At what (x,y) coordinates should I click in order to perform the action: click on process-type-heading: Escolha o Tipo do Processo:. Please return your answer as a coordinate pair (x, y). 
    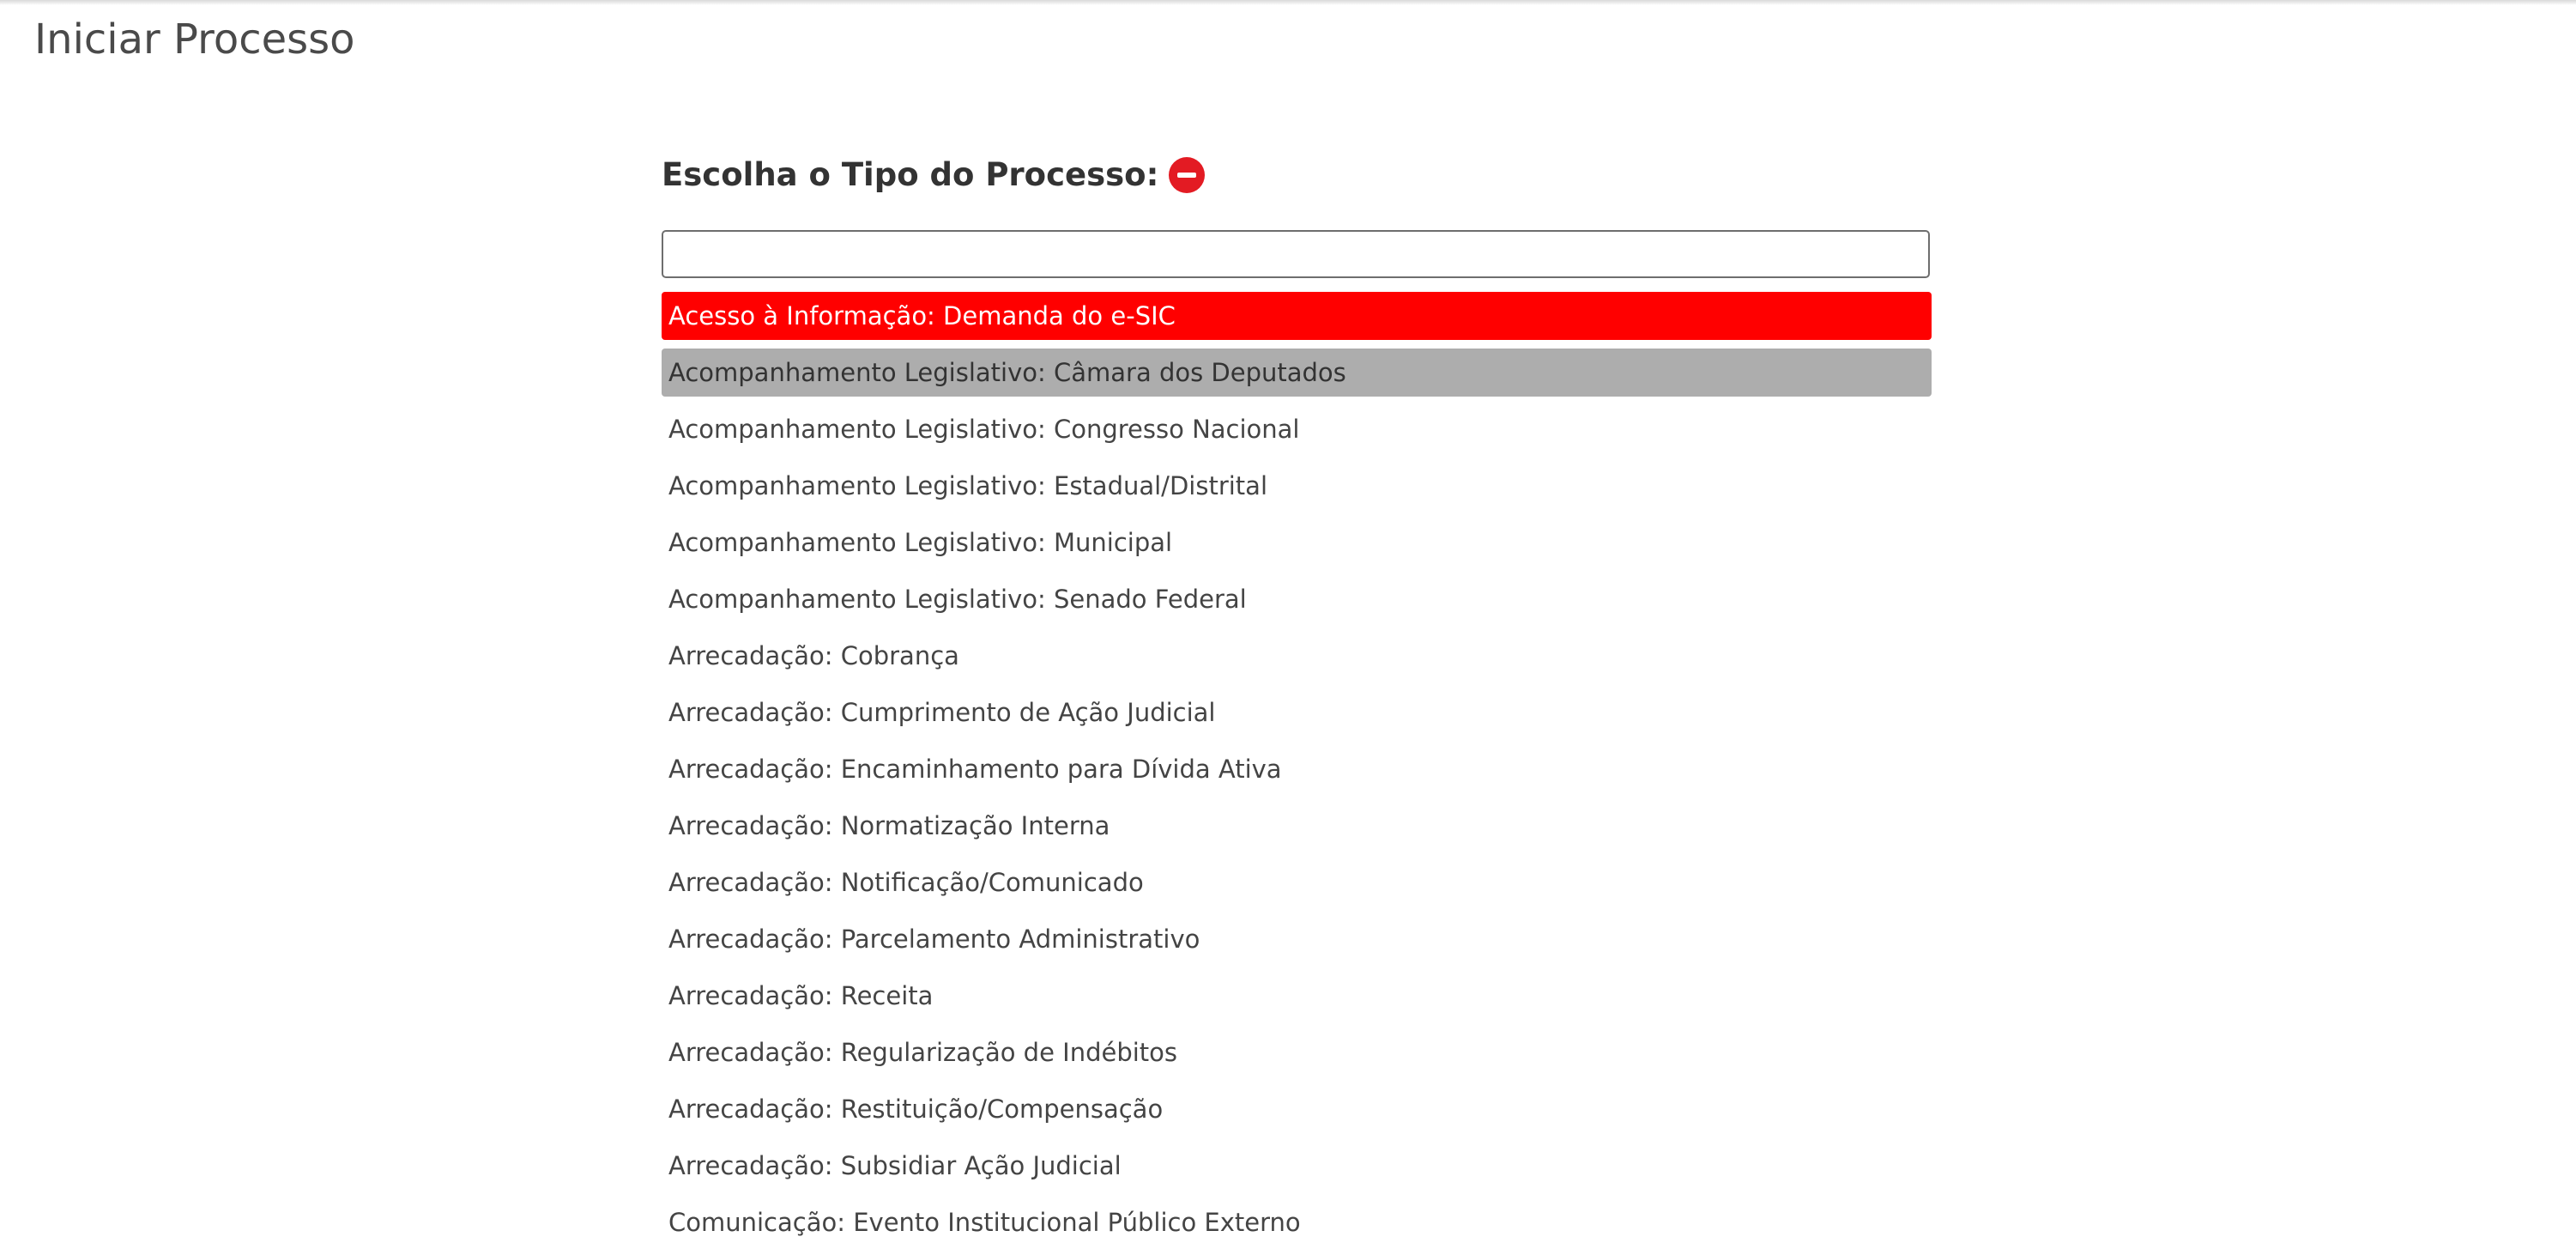
    Looking at the image, I should click on (934, 175).